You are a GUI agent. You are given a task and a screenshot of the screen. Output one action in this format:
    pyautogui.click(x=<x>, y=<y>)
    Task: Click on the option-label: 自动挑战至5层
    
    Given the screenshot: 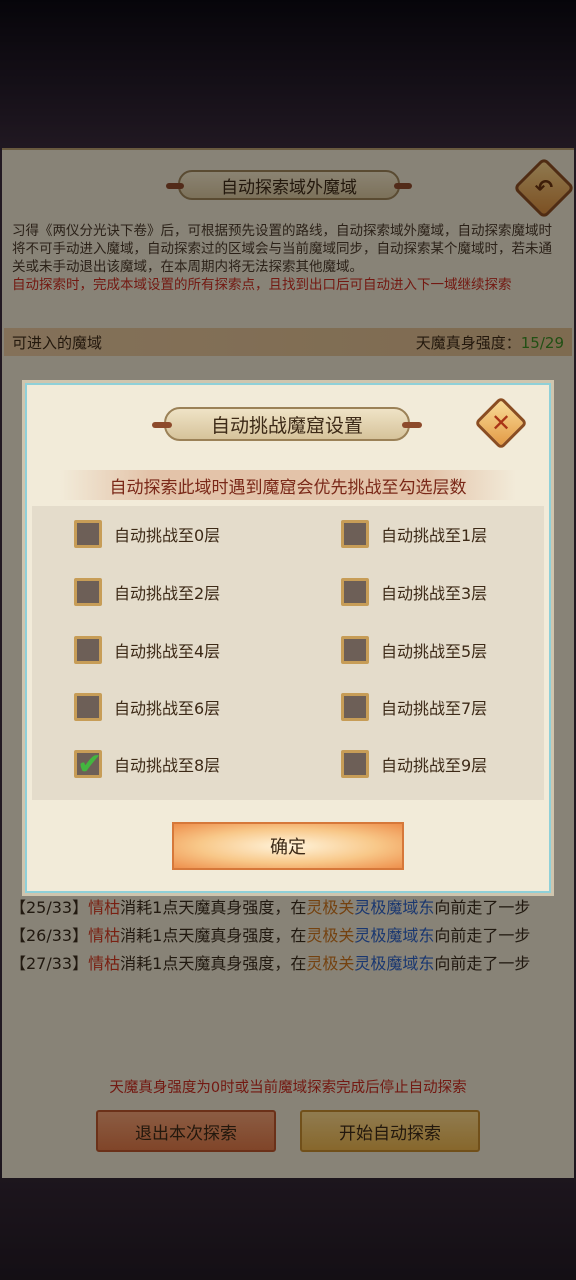 What is the action you would take?
    pyautogui.click(x=434, y=651)
    